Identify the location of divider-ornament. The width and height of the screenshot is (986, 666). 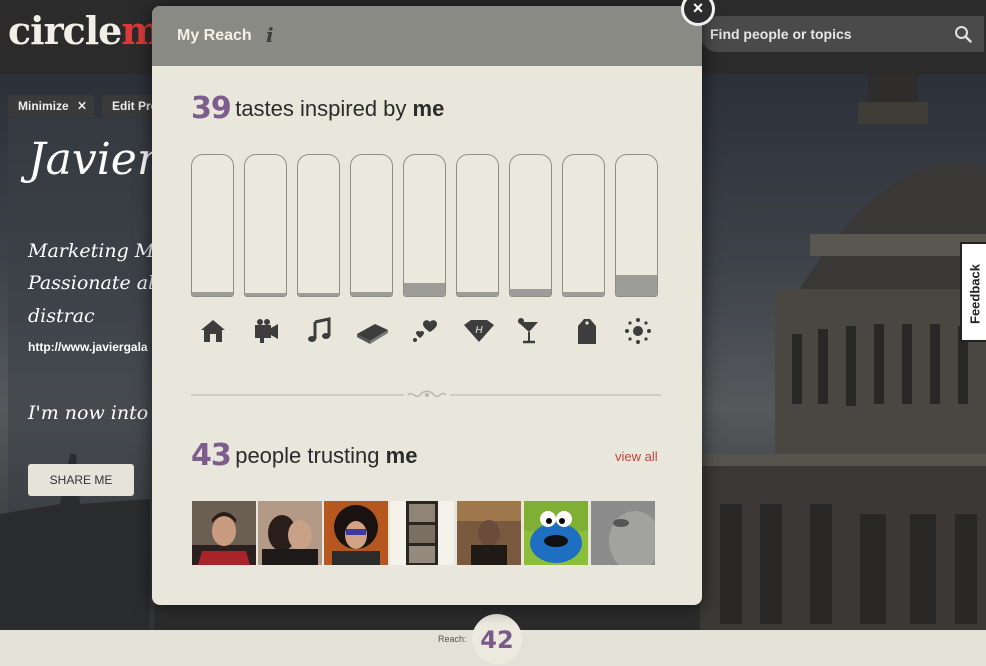
(427, 395).